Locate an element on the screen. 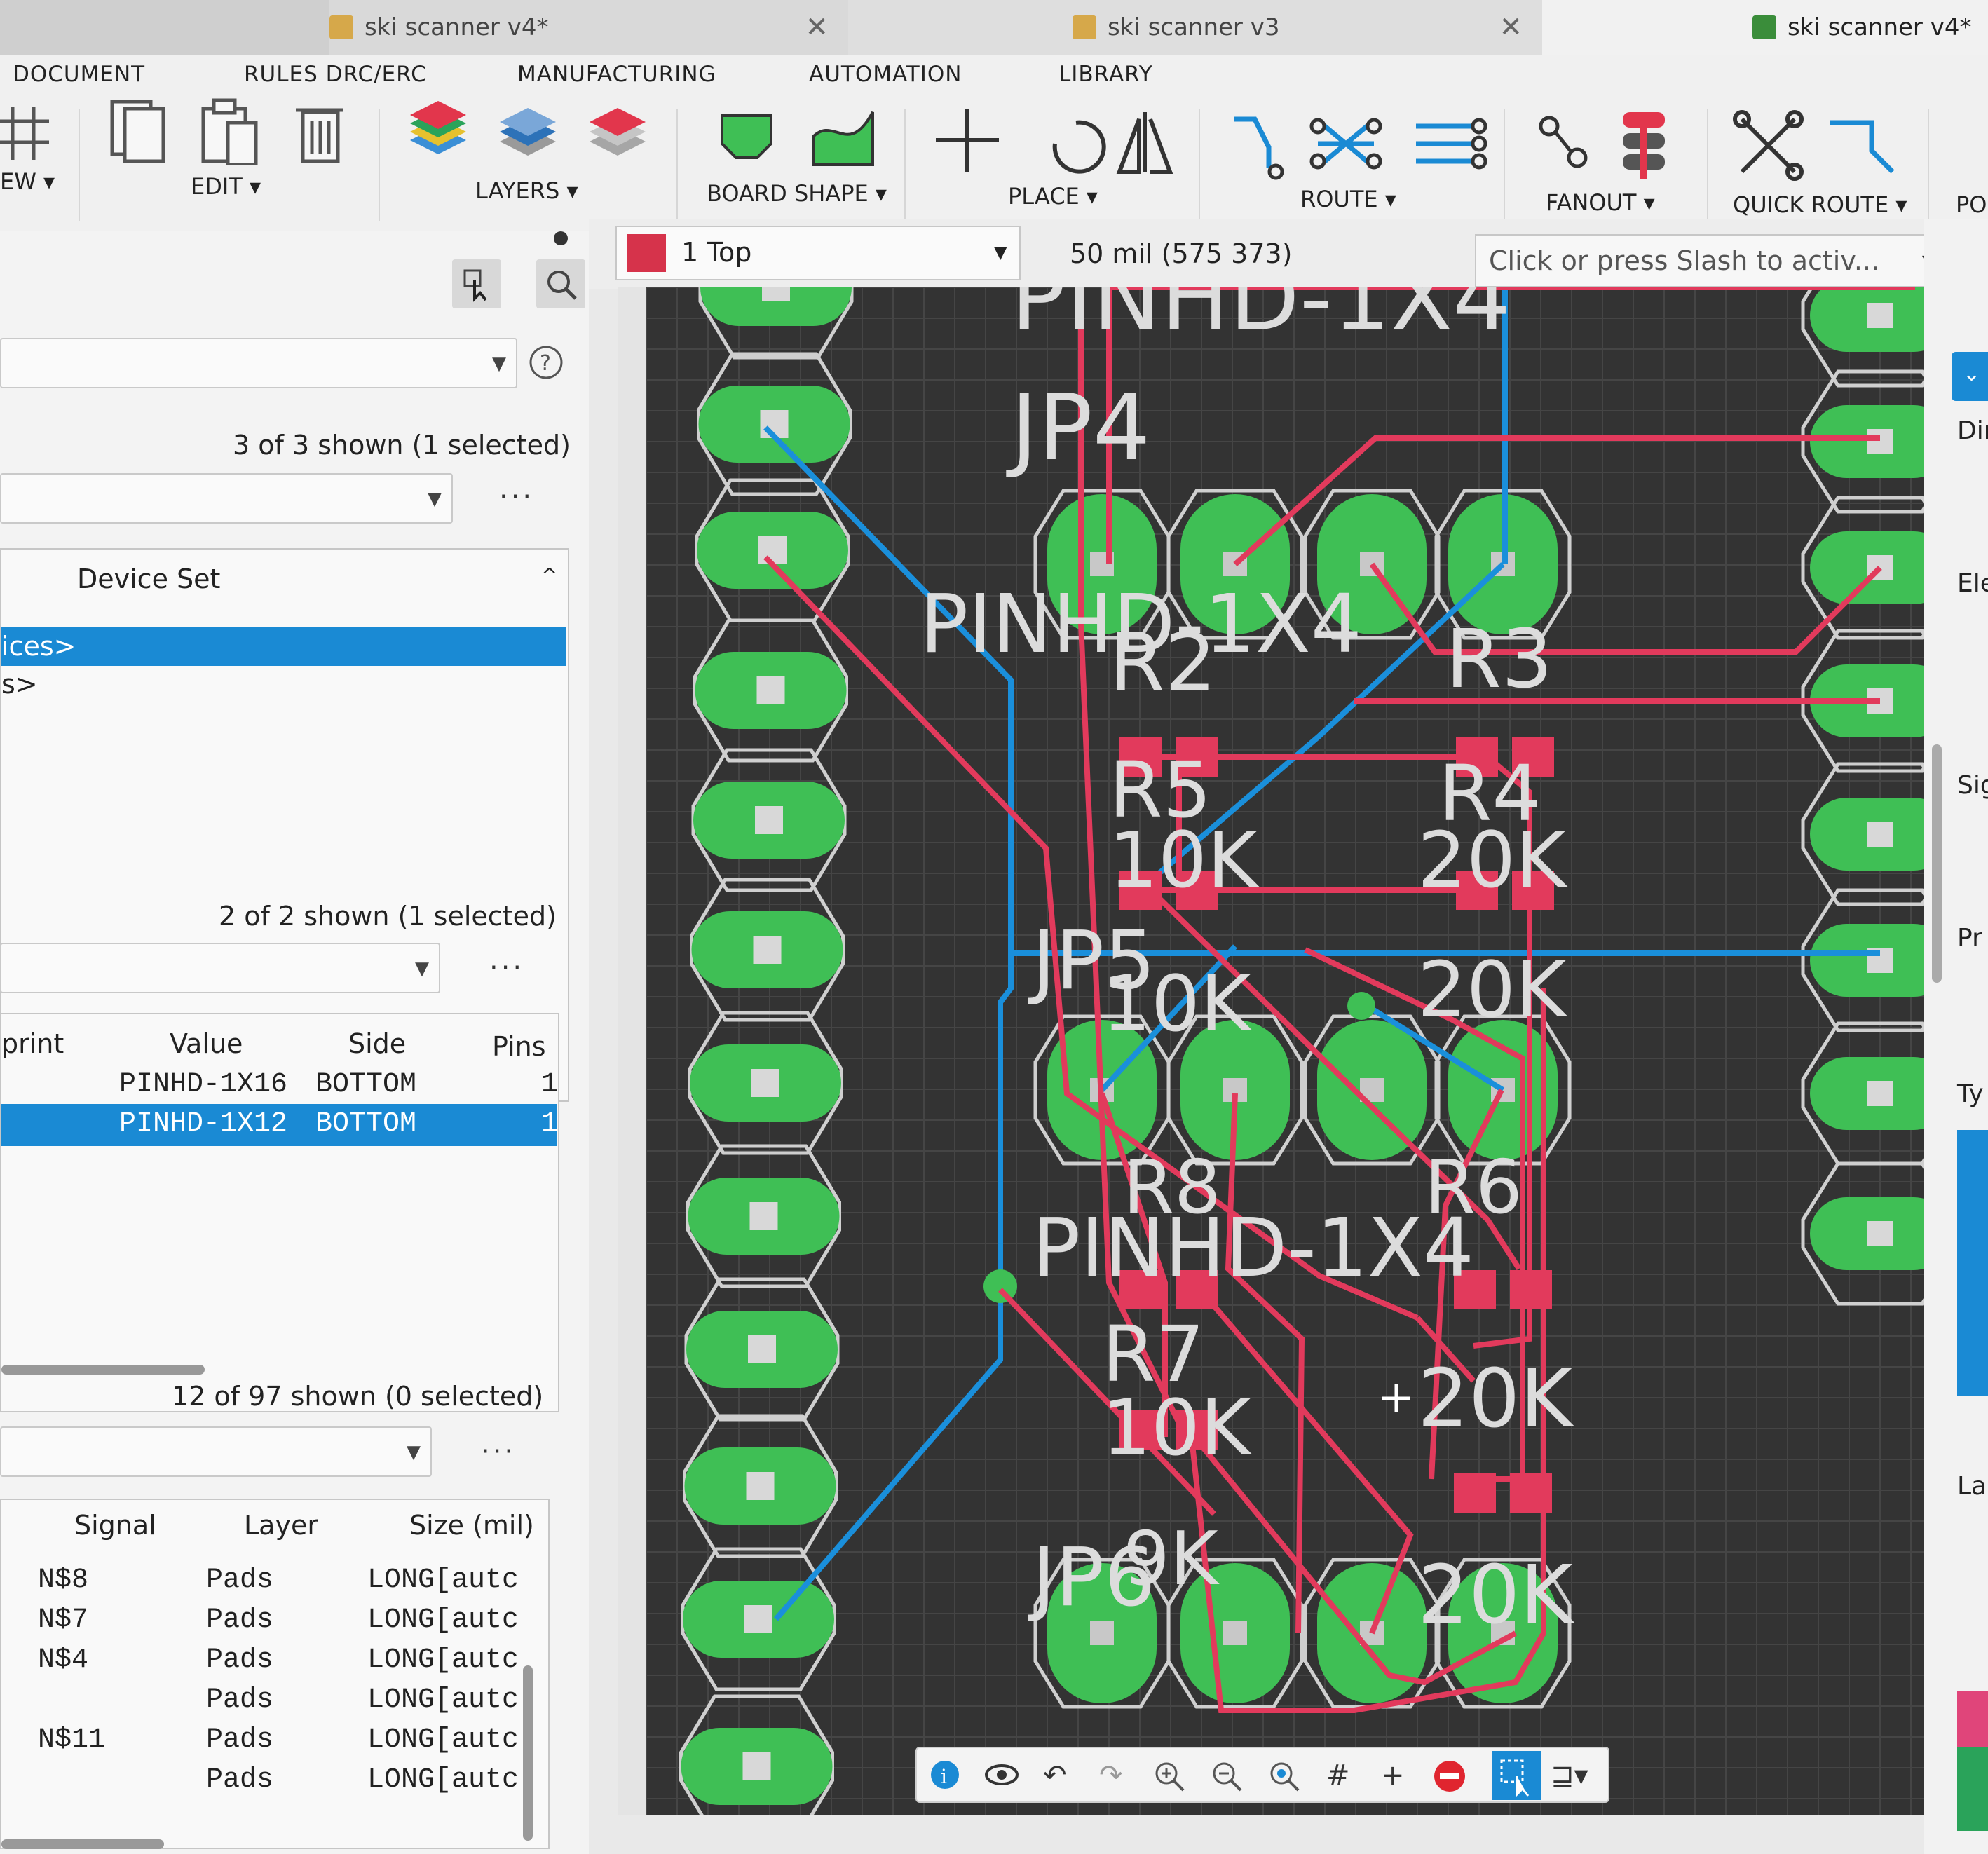 This screenshot has height=1854, width=1988. layer-color-swatch is located at coordinates (646, 253).